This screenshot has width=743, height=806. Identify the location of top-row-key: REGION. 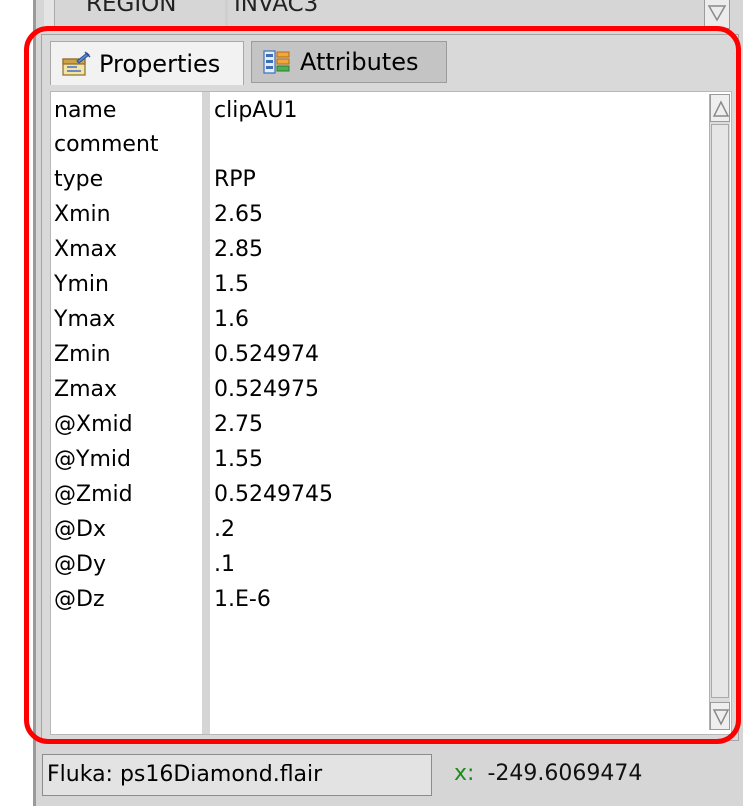
(131, 8).